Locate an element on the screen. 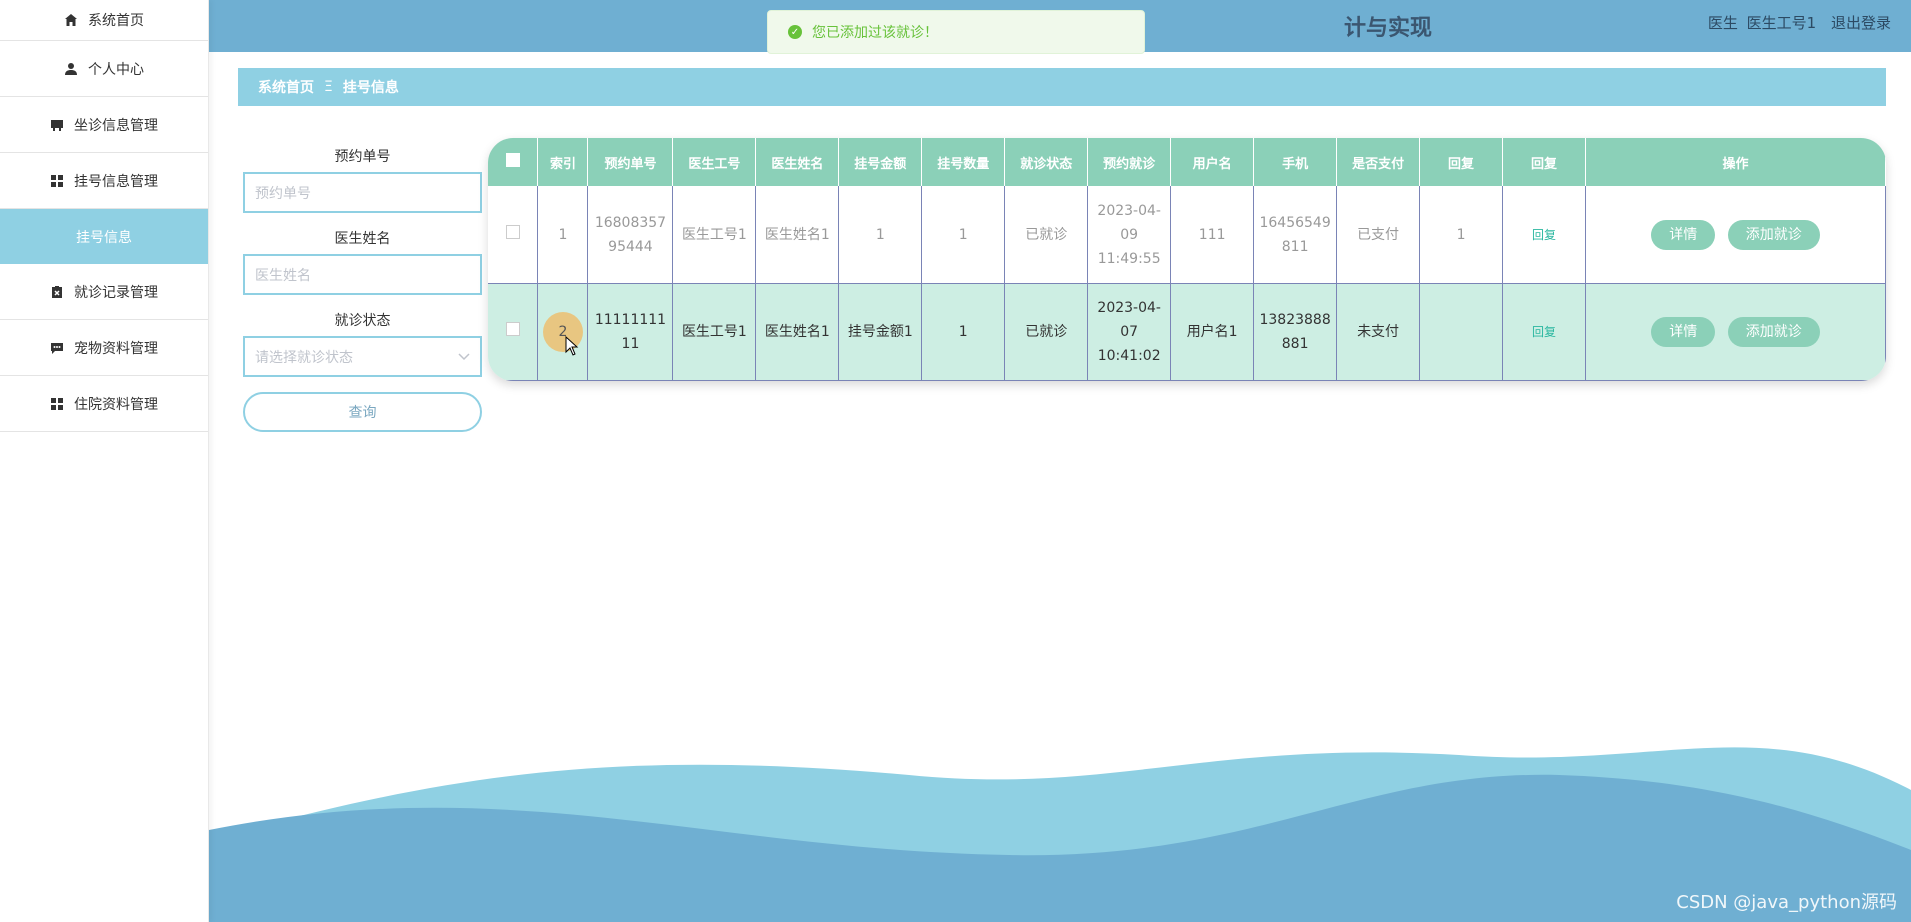 This screenshot has width=1911, height=922. cell-index: 2 is located at coordinates (563, 332).